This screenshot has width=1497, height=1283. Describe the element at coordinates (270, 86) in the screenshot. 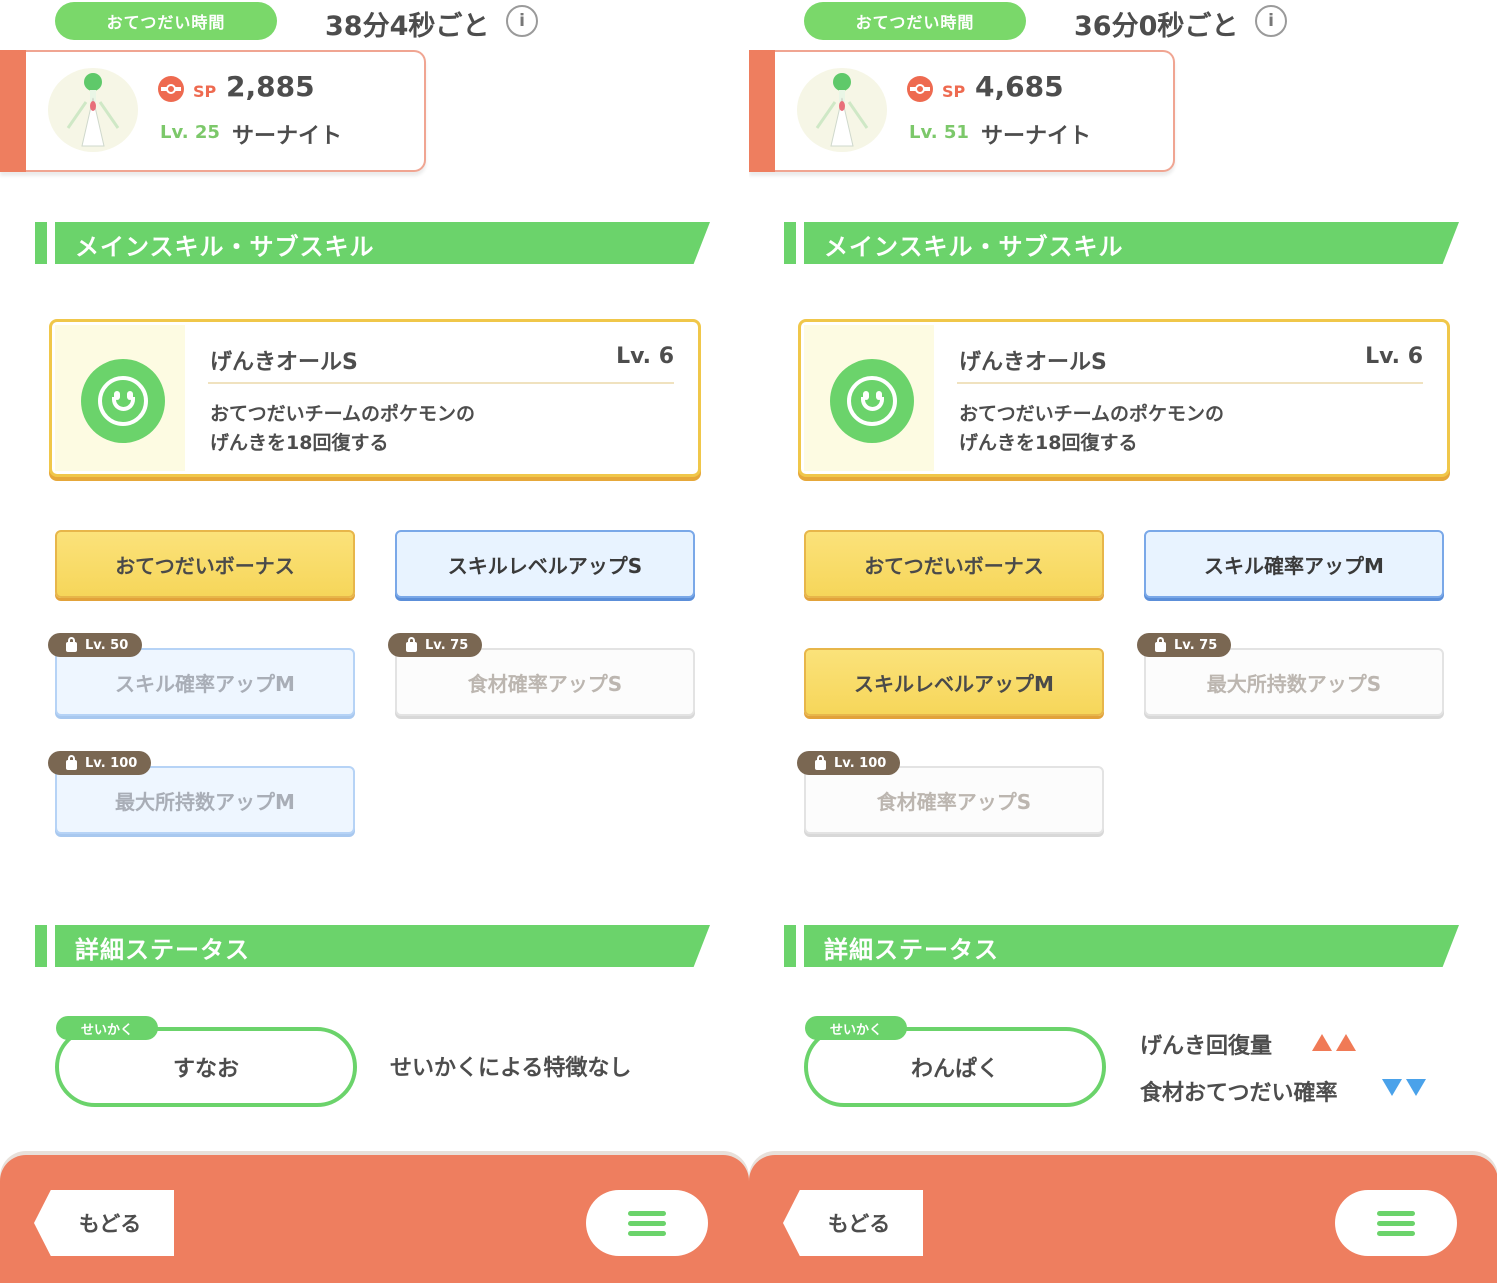

I see `sp-value: 2,885` at that location.